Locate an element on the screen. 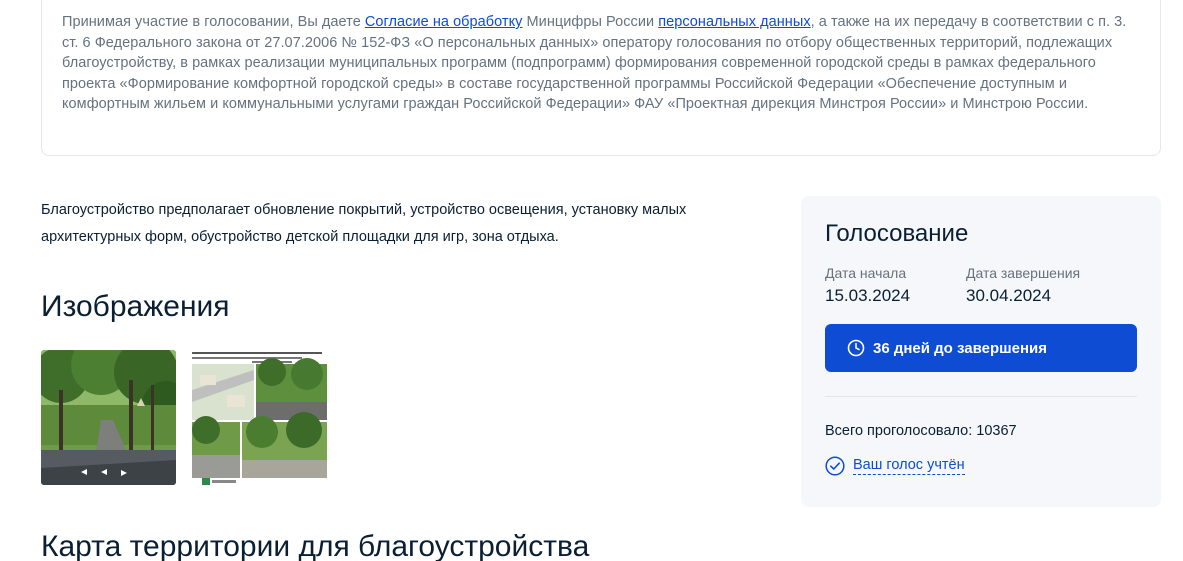  gallery-thumbnail-park-photo is located at coordinates (108, 417).